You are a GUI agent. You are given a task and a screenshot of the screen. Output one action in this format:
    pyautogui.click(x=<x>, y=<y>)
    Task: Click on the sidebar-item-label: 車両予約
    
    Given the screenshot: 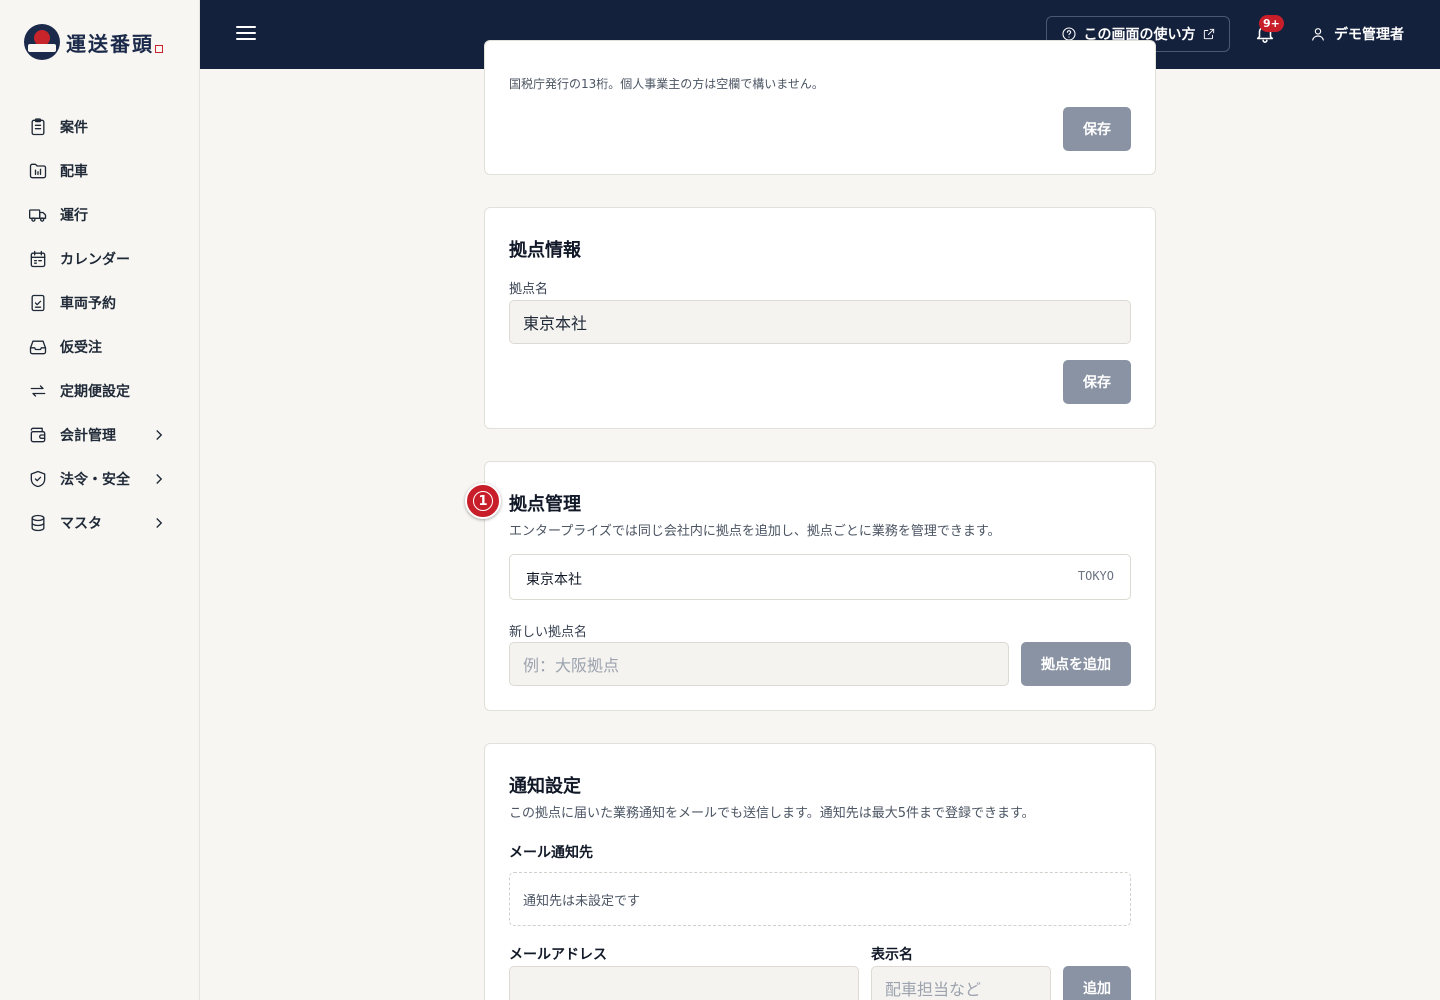 What is the action you would take?
    pyautogui.click(x=88, y=304)
    